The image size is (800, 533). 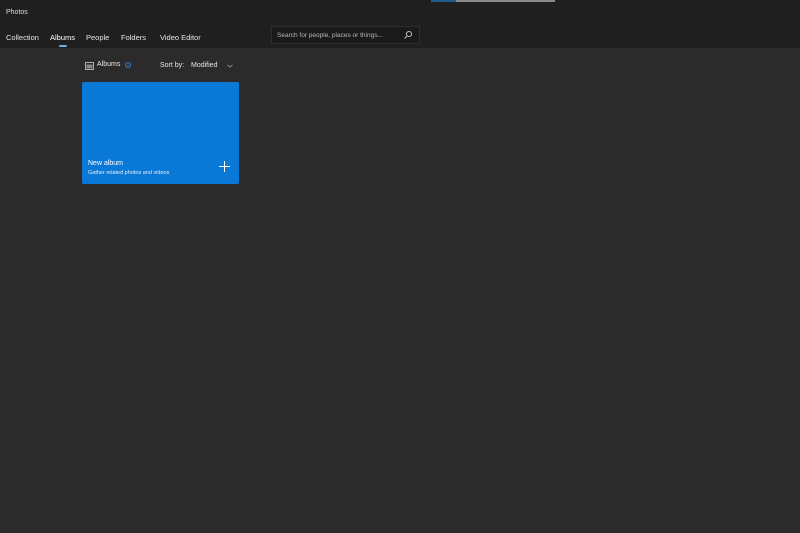 I want to click on sort-dropdown: Modified, so click(x=204, y=65).